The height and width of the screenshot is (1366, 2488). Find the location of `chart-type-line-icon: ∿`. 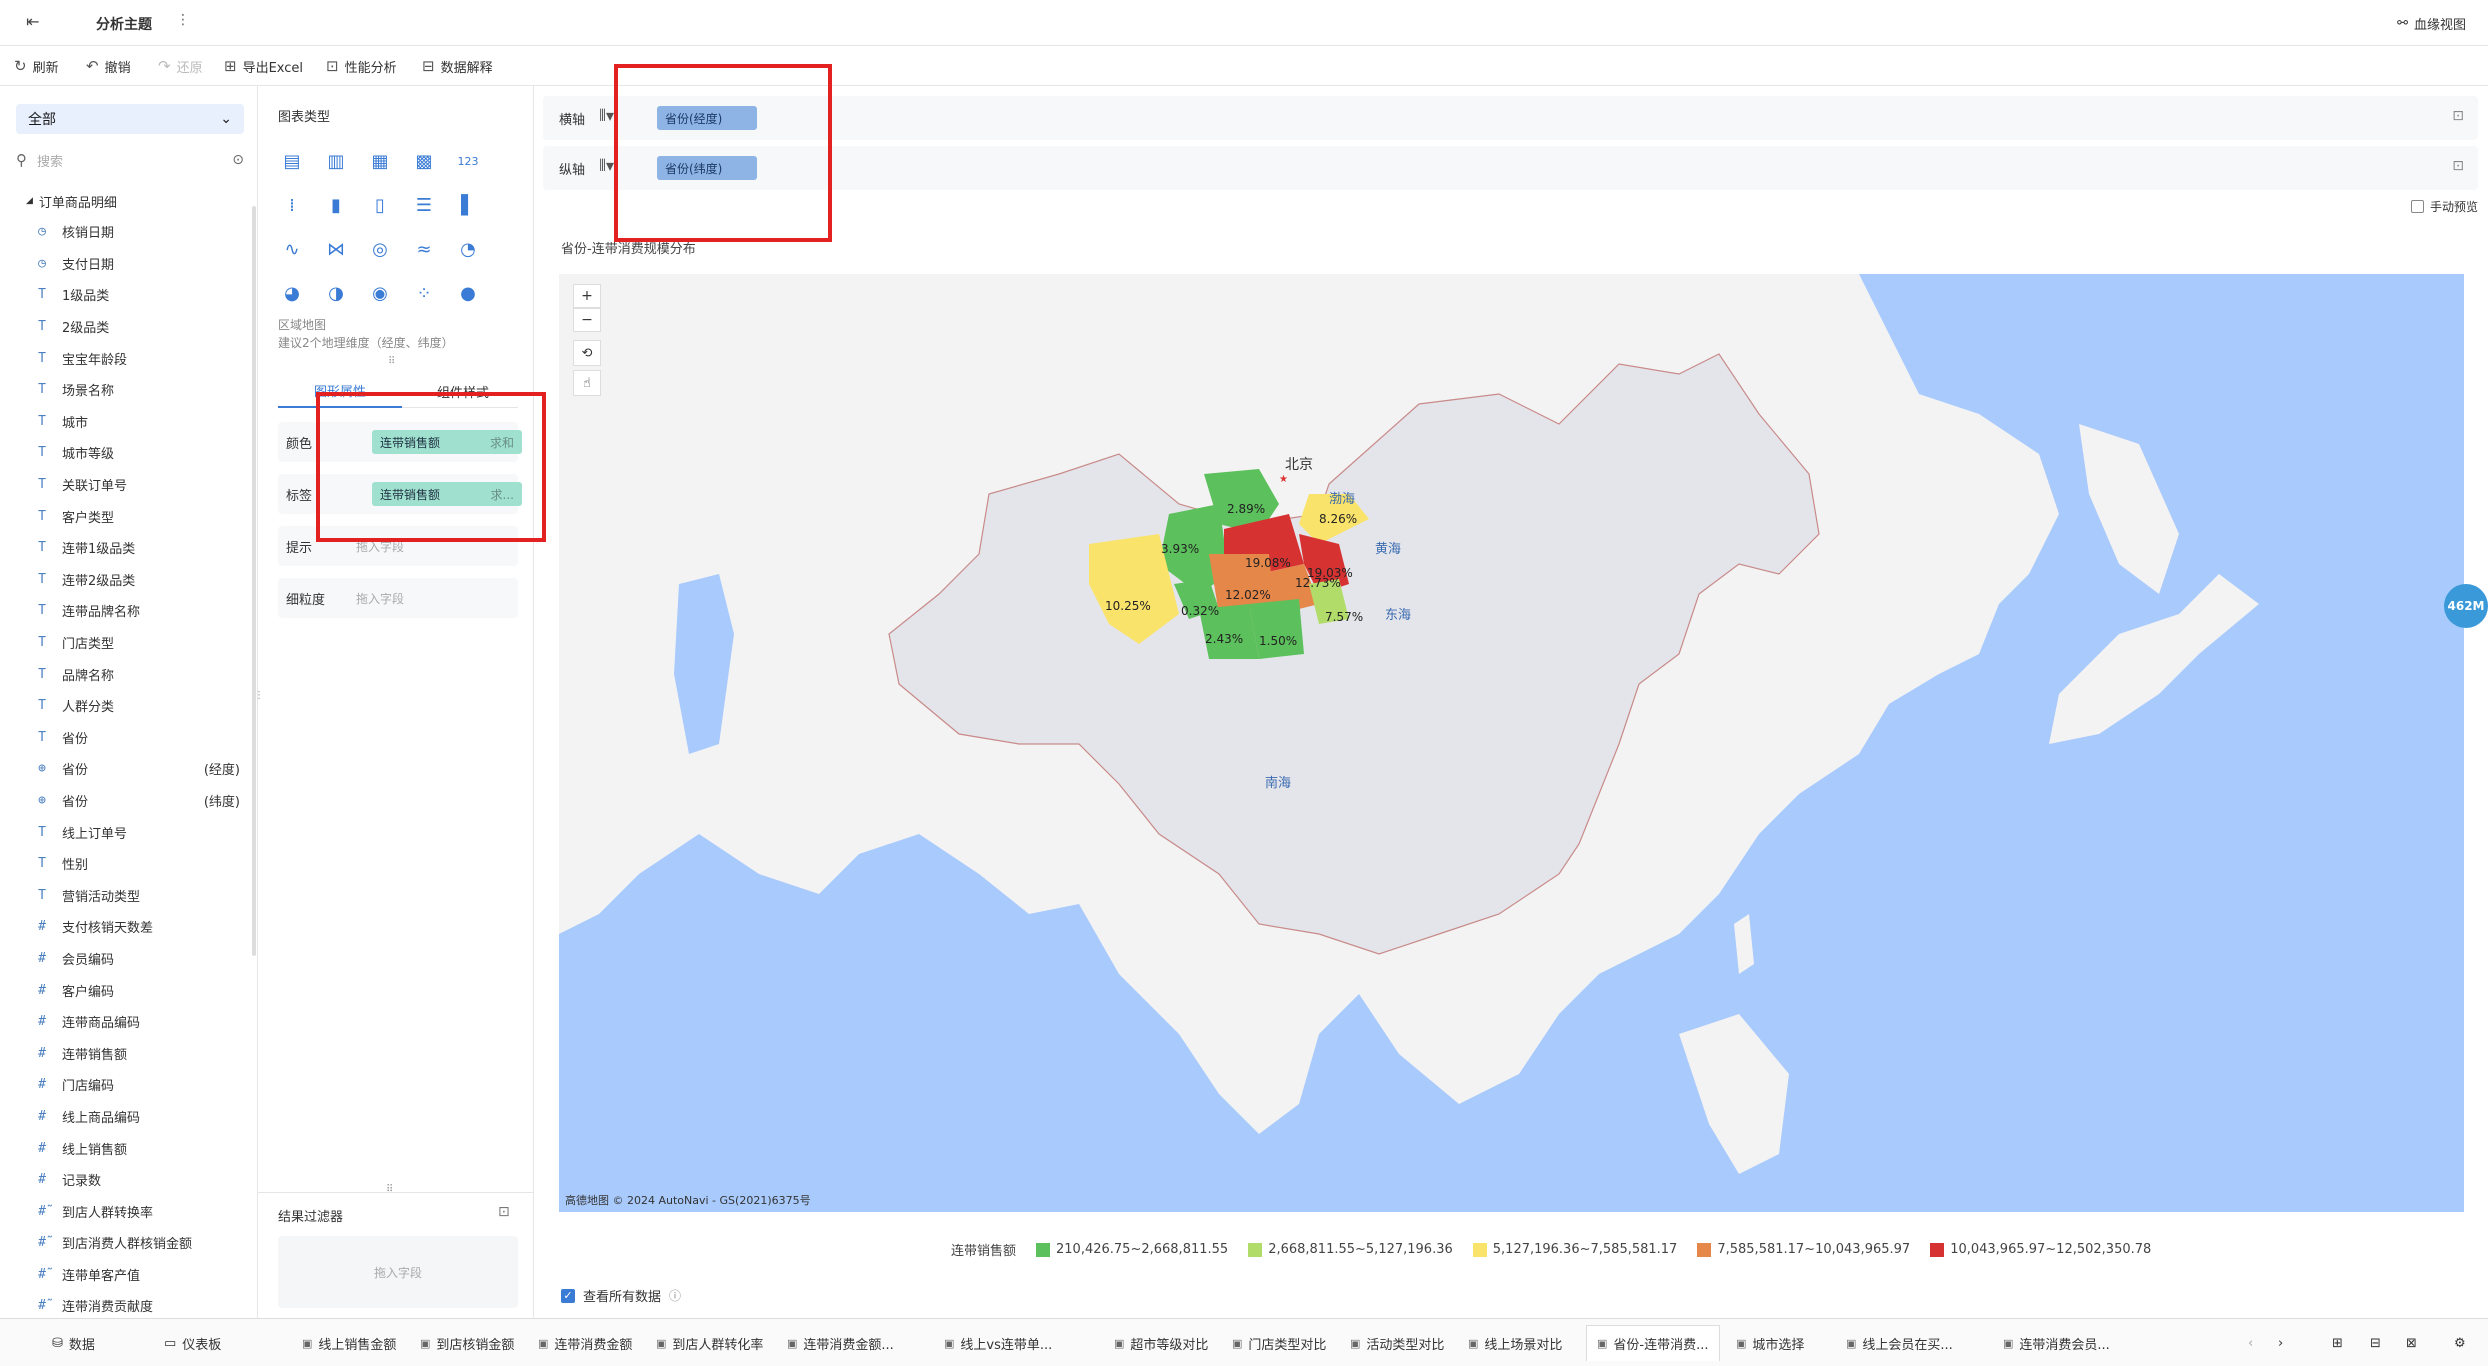

chart-type-line-icon: ∿ is located at coordinates (292, 249).